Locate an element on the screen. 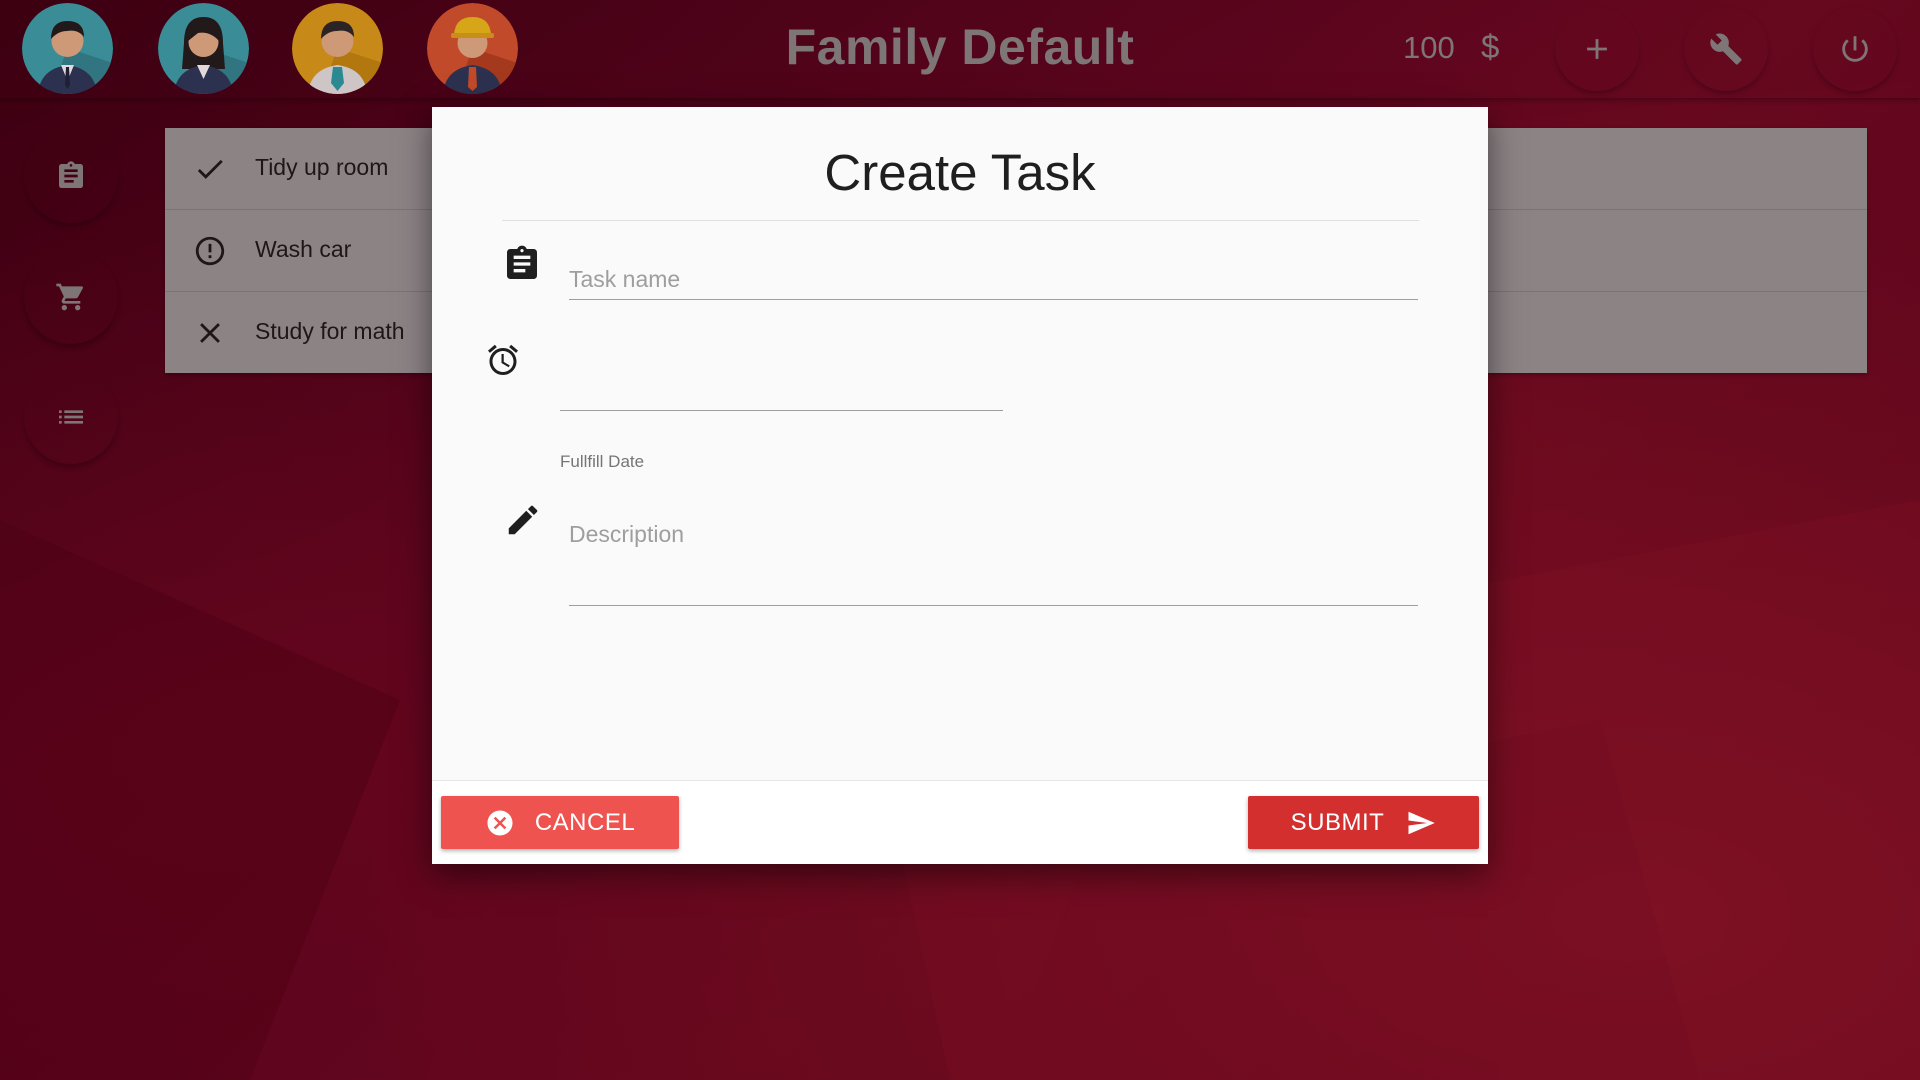 The height and width of the screenshot is (1080, 1920). send-icon is located at coordinates (1422, 822).